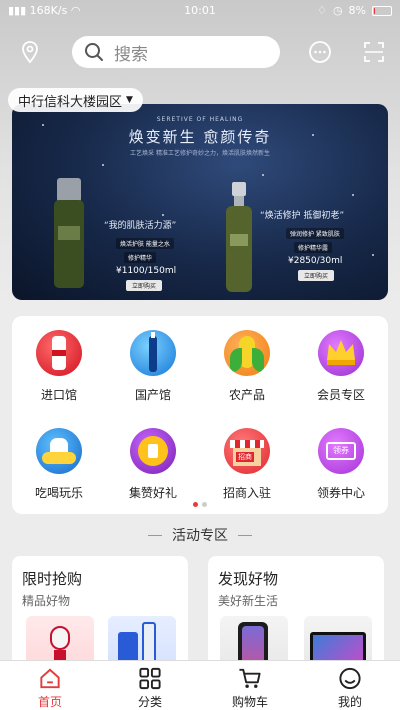 Image resolution: width=400 pixels, height=710 pixels. What do you see at coordinates (249, 702) in the screenshot?
I see `tab-label-cart: 购物车` at bounding box center [249, 702].